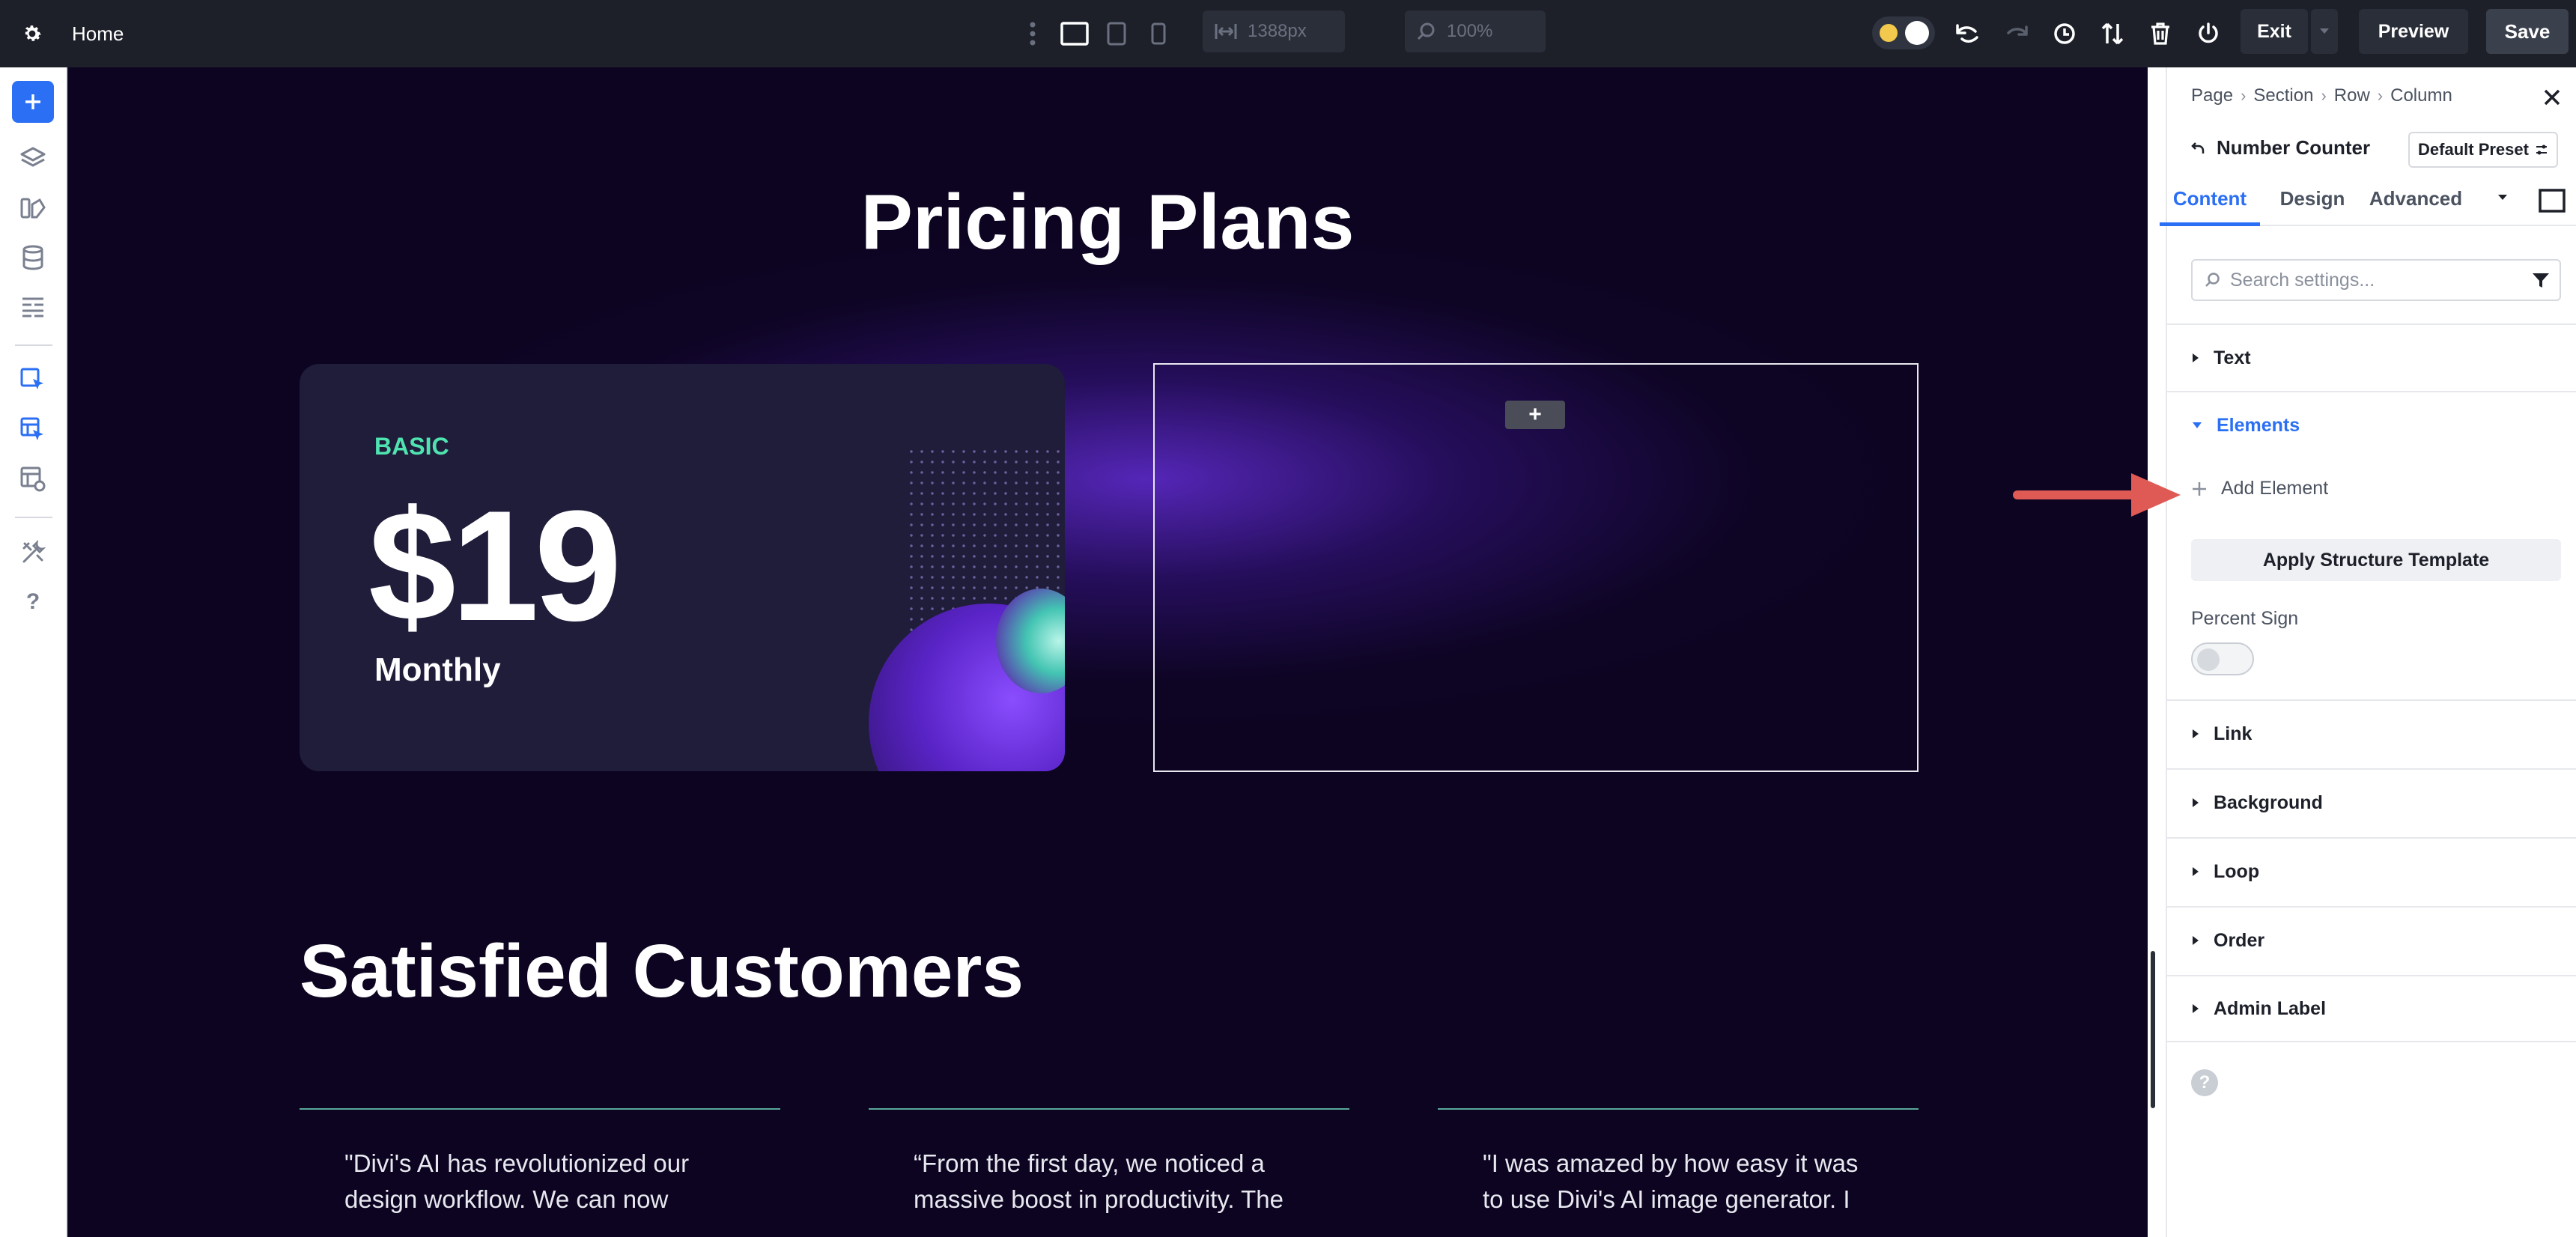 This screenshot has height=1237, width=2576. Describe the element at coordinates (33, 652) in the screenshot. I see `left-sidebar: ?` at that location.